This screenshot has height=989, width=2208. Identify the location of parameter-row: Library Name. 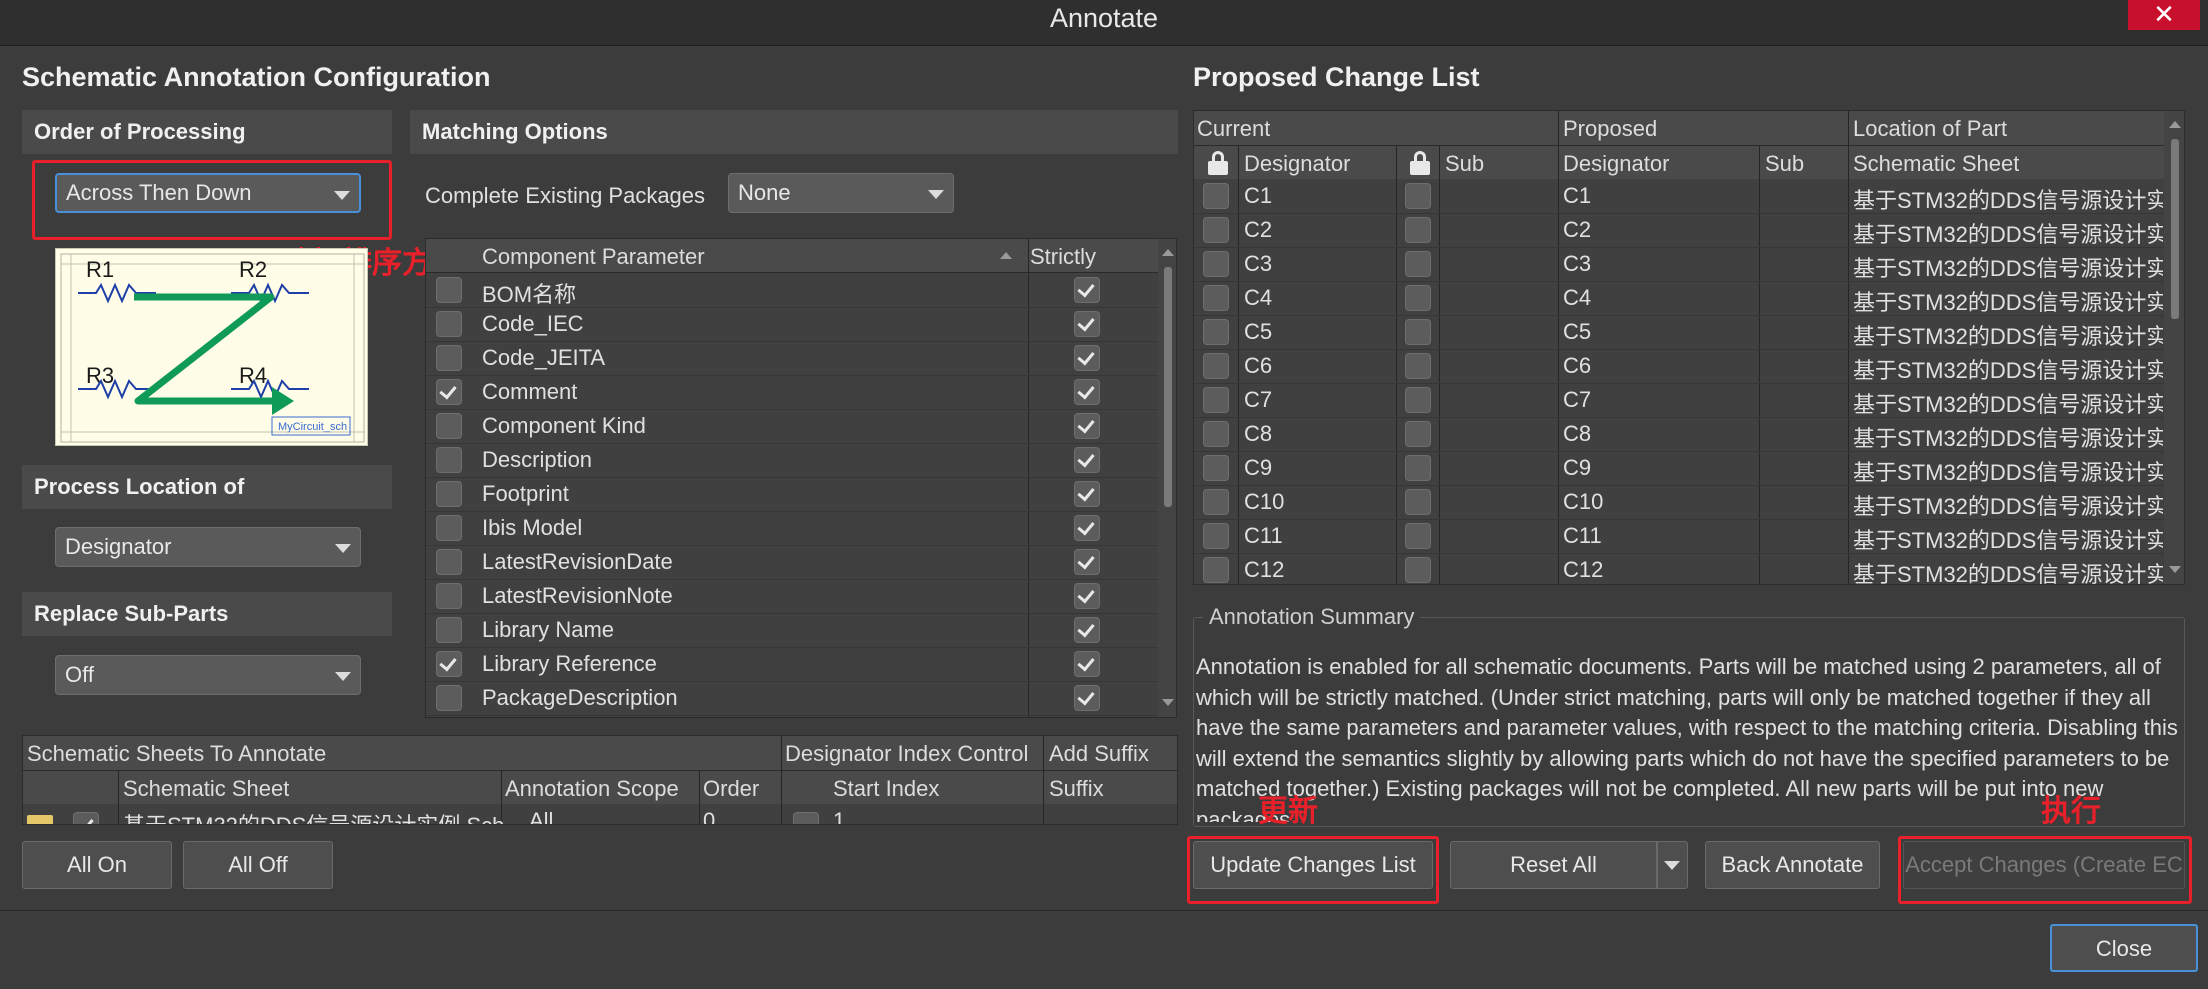
(792, 631).